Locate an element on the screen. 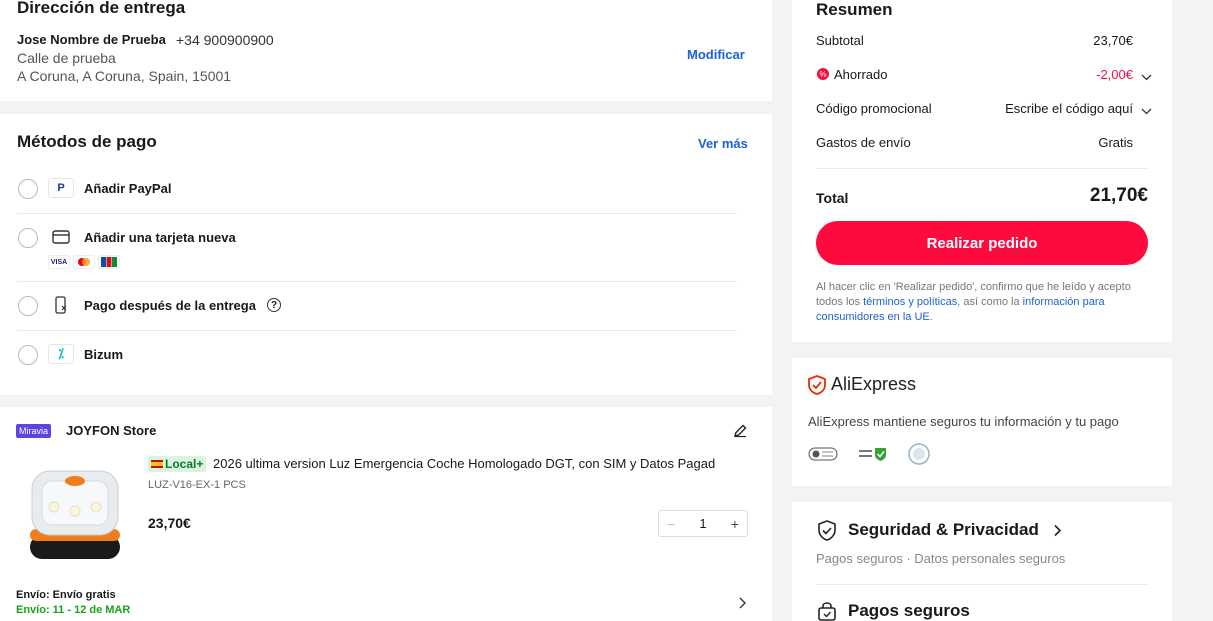 This screenshot has width=1213, height=621. address-title: Dirección de entrega is located at coordinates (101, 8).